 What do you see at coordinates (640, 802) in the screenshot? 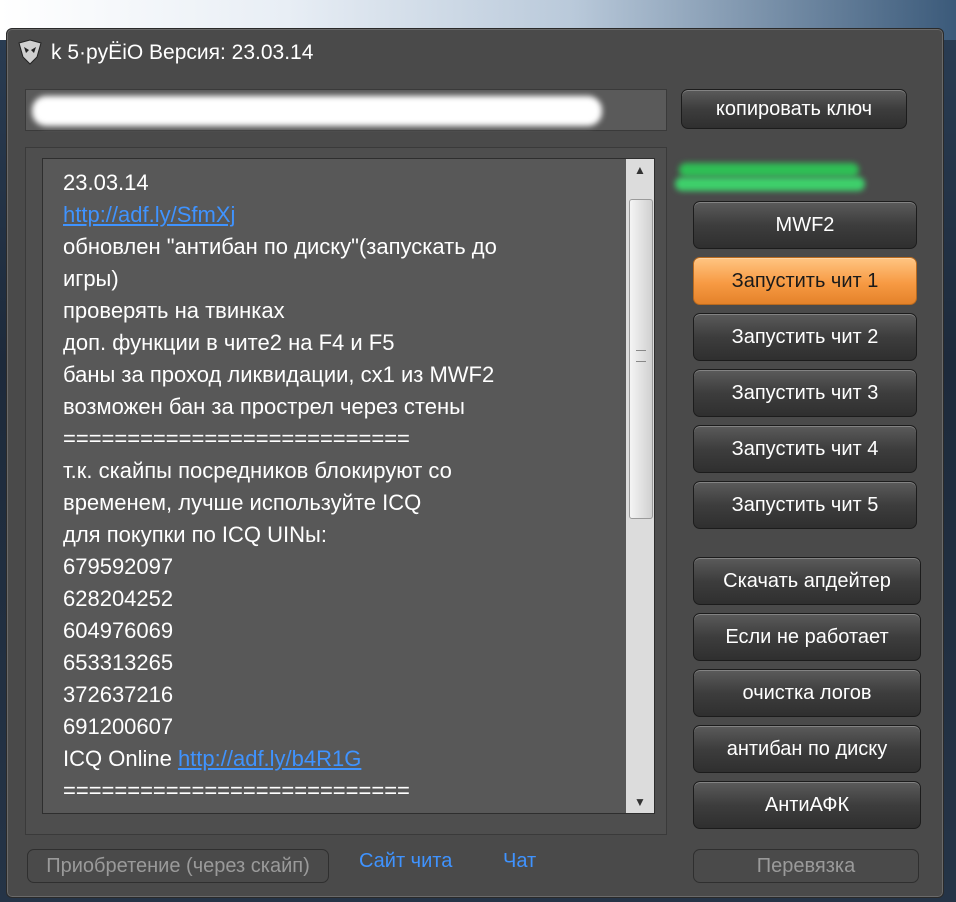
I see `scroll-down-arrow-icon: ▼` at bounding box center [640, 802].